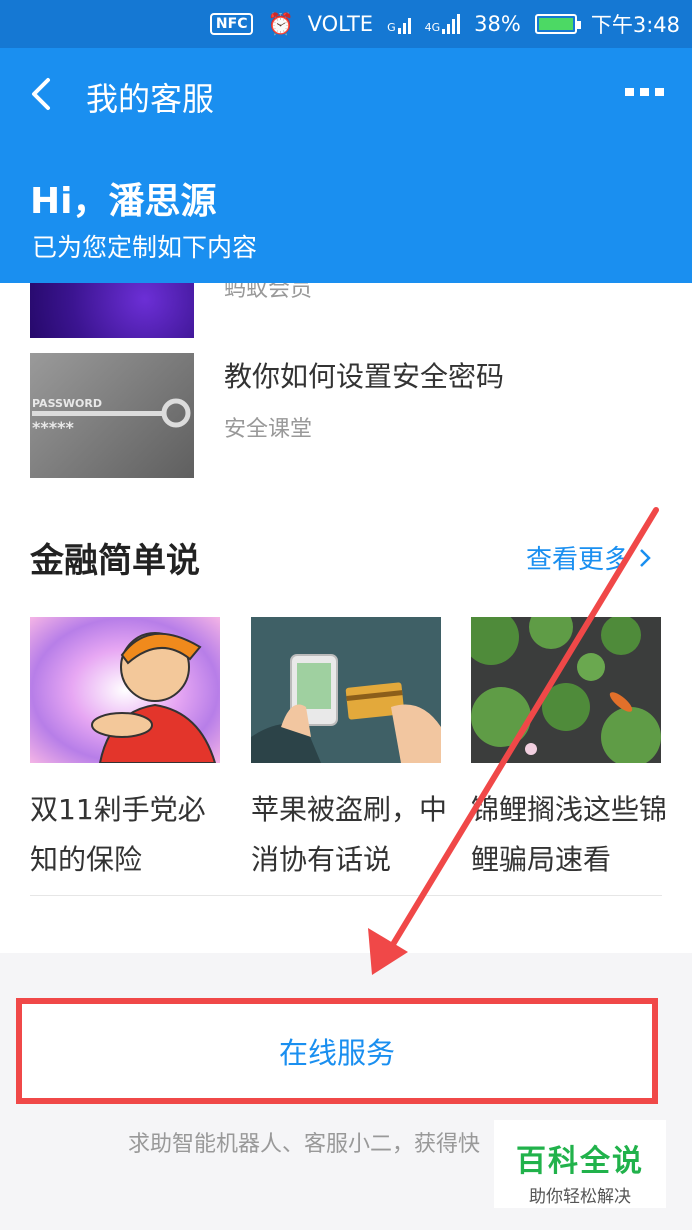 The image size is (692, 1230). What do you see at coordinates (112, 415) in the screenshot?
I see `password-article-thumbnail: PASSWORD *****` at bounding box center [112, 415].